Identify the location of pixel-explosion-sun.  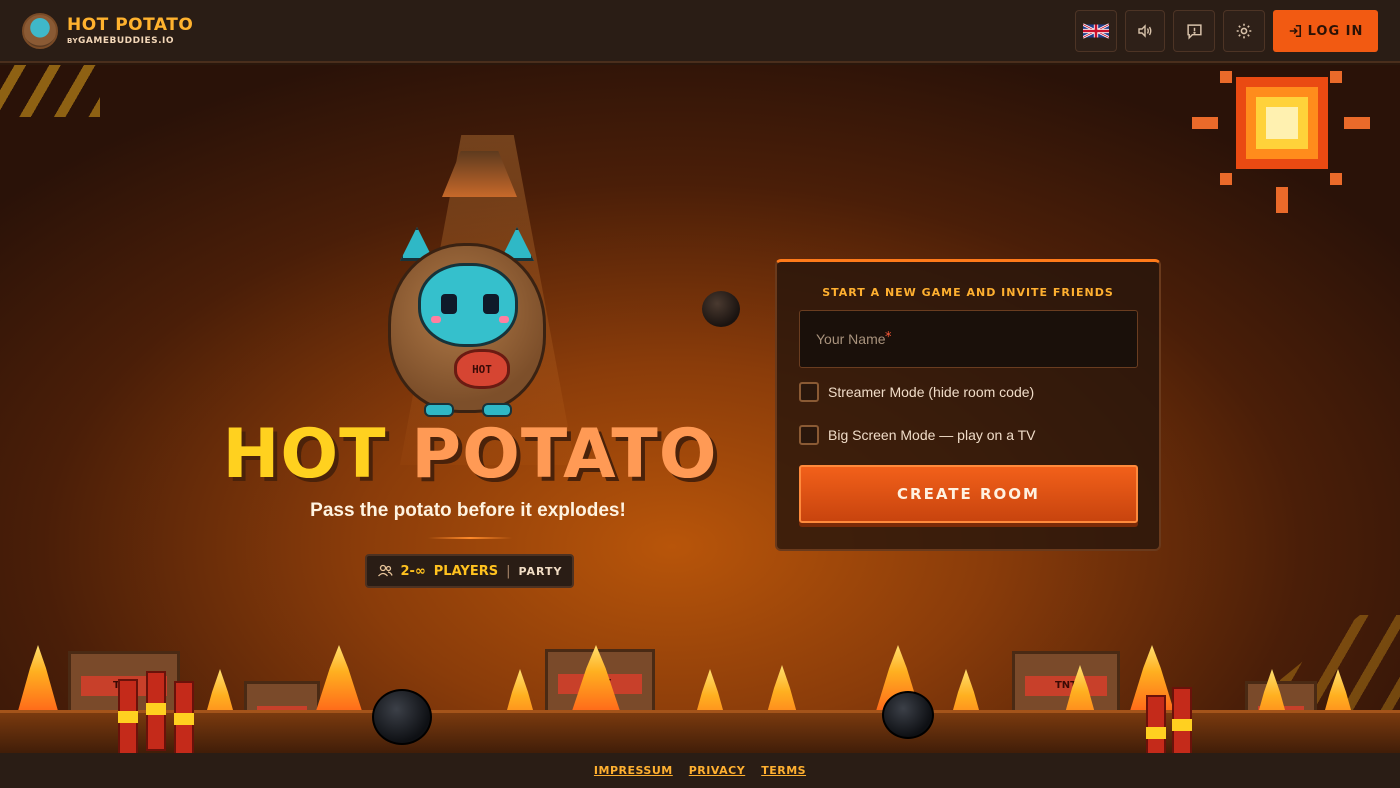
(1282, 141).